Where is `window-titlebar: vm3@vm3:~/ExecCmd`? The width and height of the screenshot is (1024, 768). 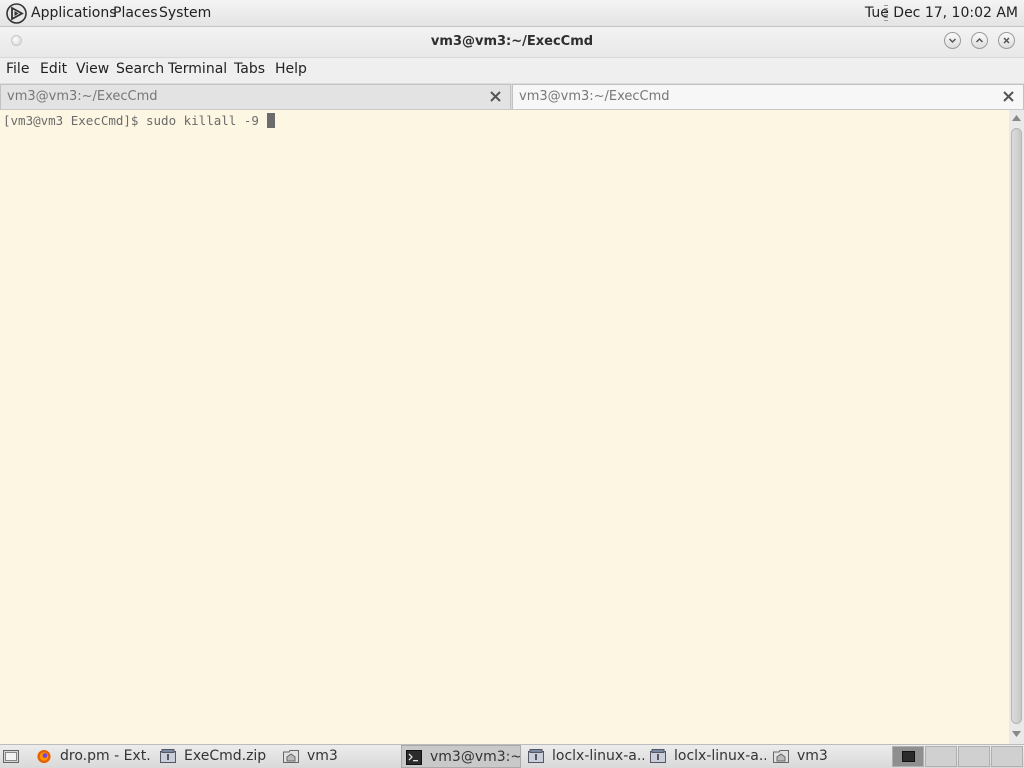
window-titlebar: vm3@vm3:~/ExecCmd is located at coordinates (512, 42).